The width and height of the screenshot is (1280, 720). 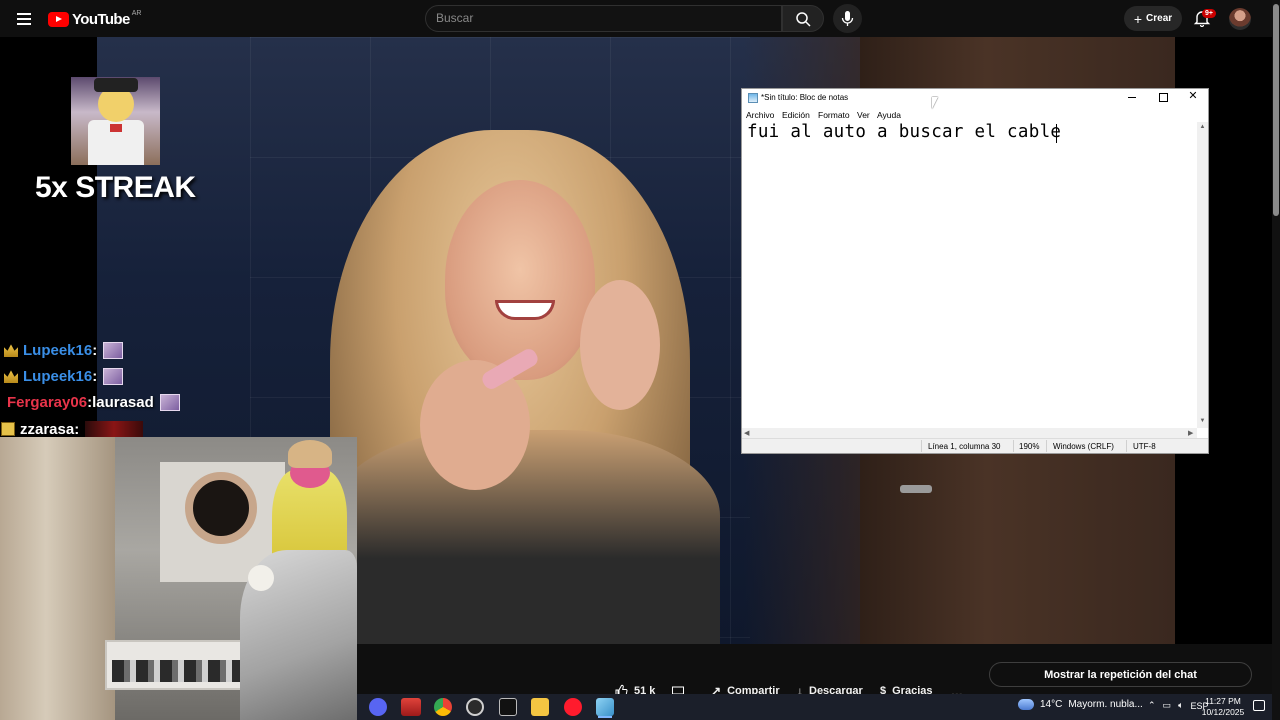 What do you see at coordinates (603, 18) in the screenshot?
I see `search-input: Buscar` at bounding box center [603, 18].